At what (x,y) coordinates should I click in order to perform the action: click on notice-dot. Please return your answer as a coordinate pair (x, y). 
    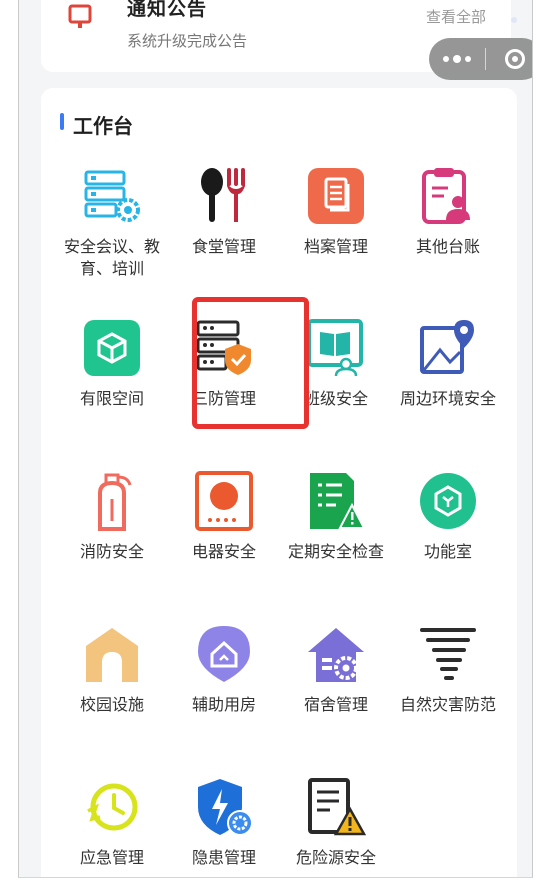
    Looking at the image, I should click on (514, 20).